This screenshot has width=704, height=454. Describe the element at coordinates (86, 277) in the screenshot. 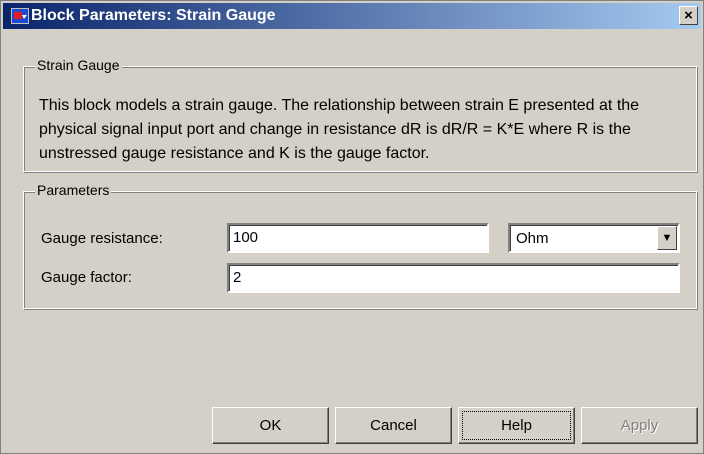

I see `gauge-factor-label: Gauge factor:` at that location.